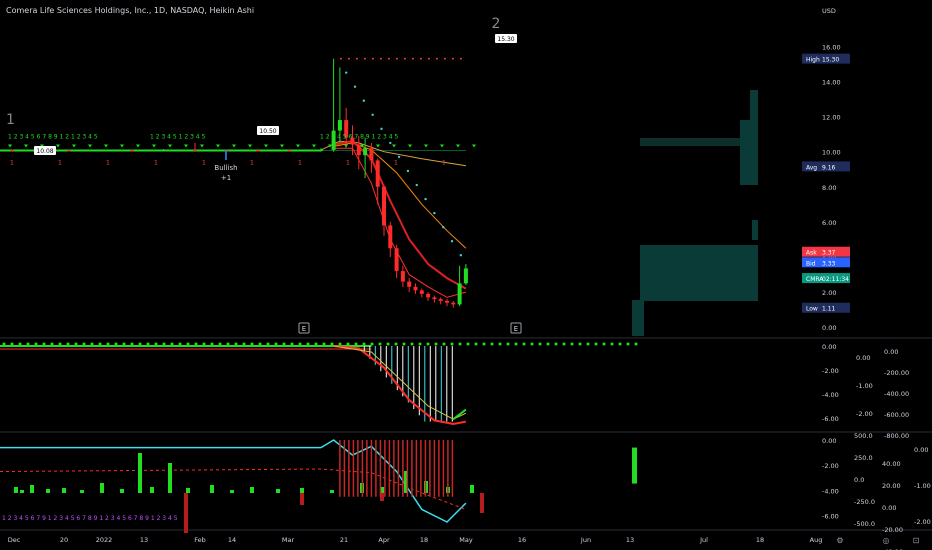 This screenshot has width=932, height=550. What do you see at coordinates (830, 491) in the screenshot?
I see `pane3-scale-left: -4.00` at bounding box center [830, 491].